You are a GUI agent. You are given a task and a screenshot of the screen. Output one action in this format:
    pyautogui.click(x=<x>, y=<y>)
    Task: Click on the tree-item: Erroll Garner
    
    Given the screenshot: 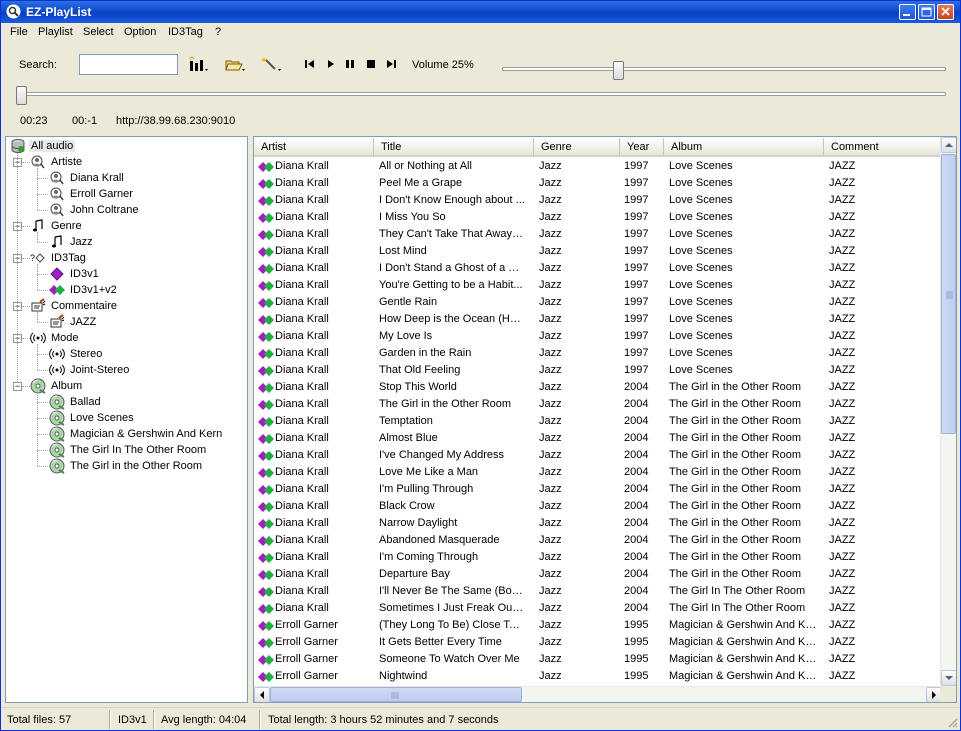 What is the action you would take?
    pyautogui.click(x=92, y=194)
    